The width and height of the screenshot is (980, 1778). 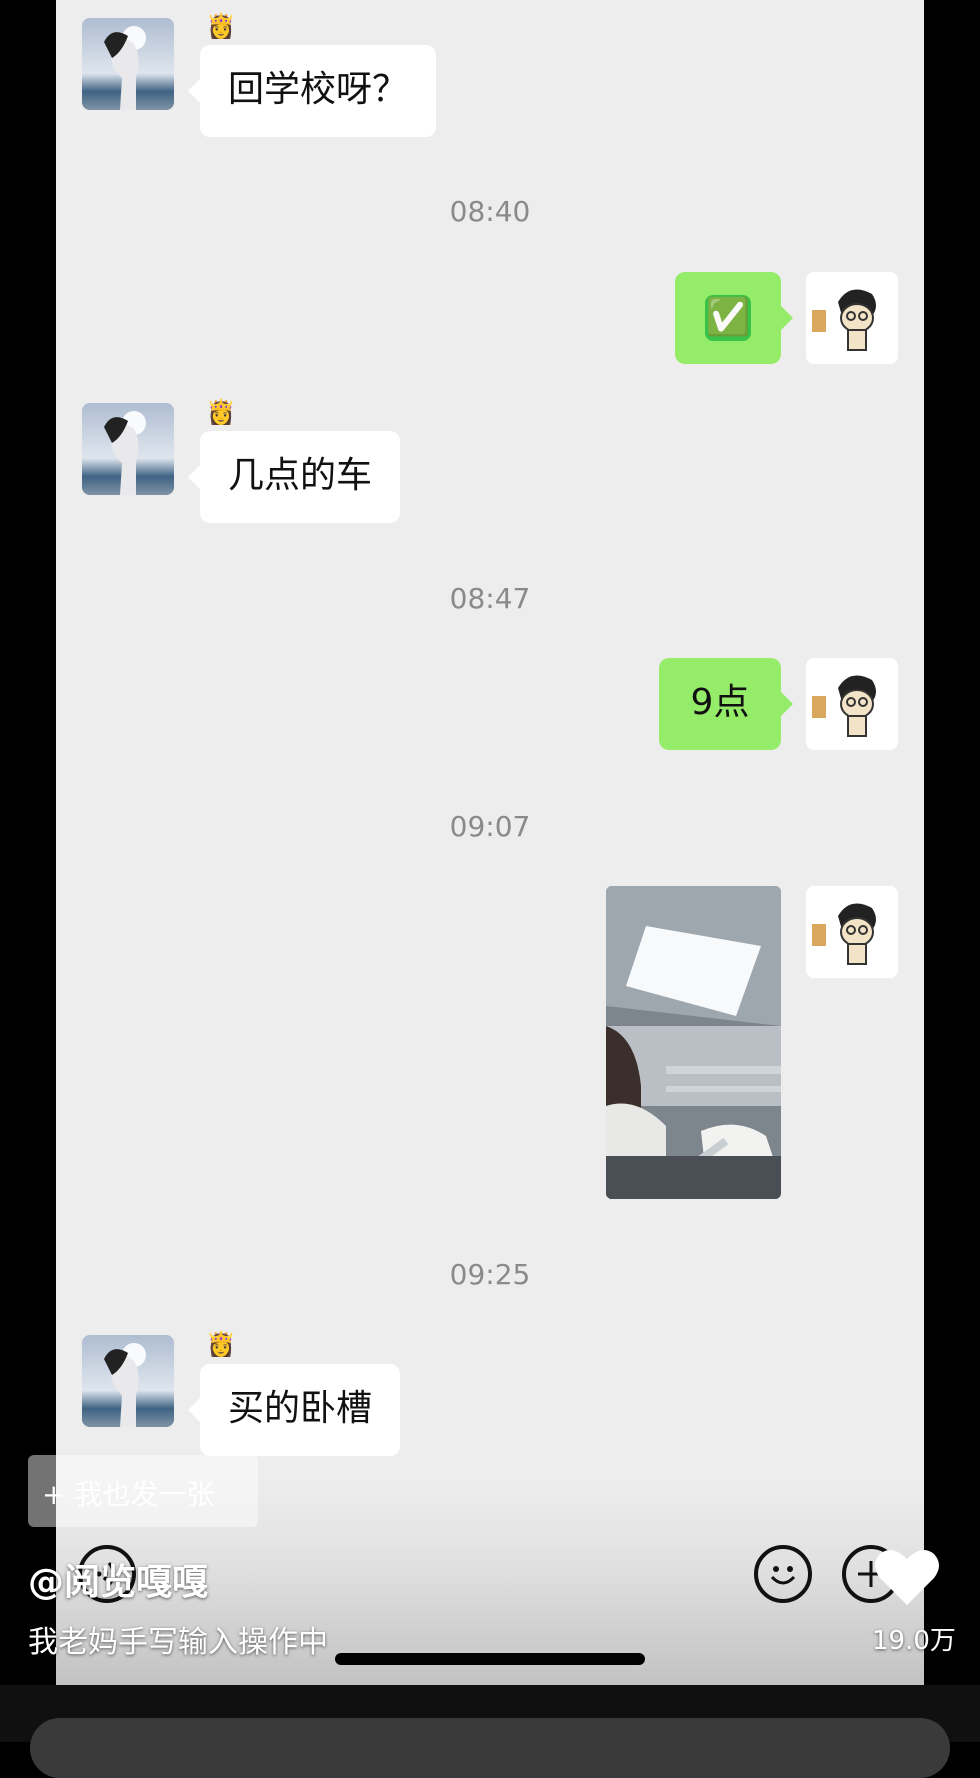 I want to click on like-button, so click(x=907, y=1577).